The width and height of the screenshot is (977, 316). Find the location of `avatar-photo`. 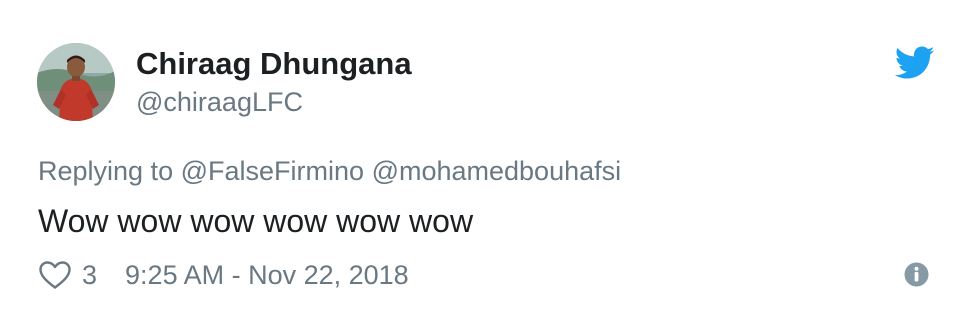

avatar-photo is located at coordinates (76, 82).